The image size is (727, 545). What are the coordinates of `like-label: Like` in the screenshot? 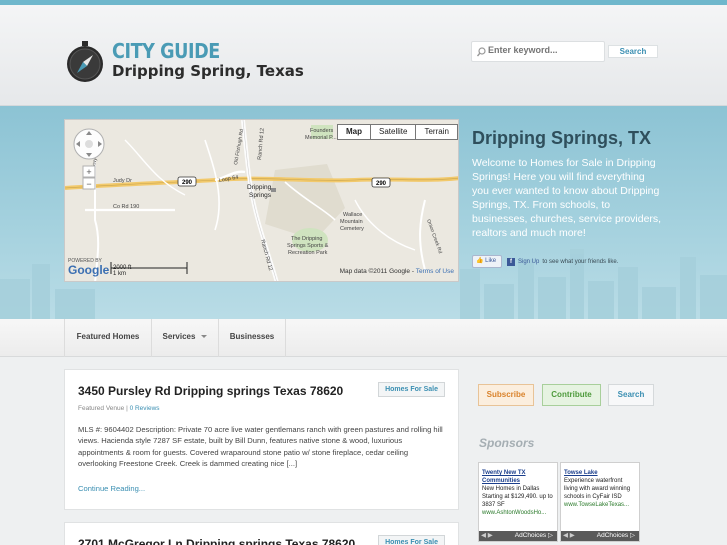 It's located at (491, 261).